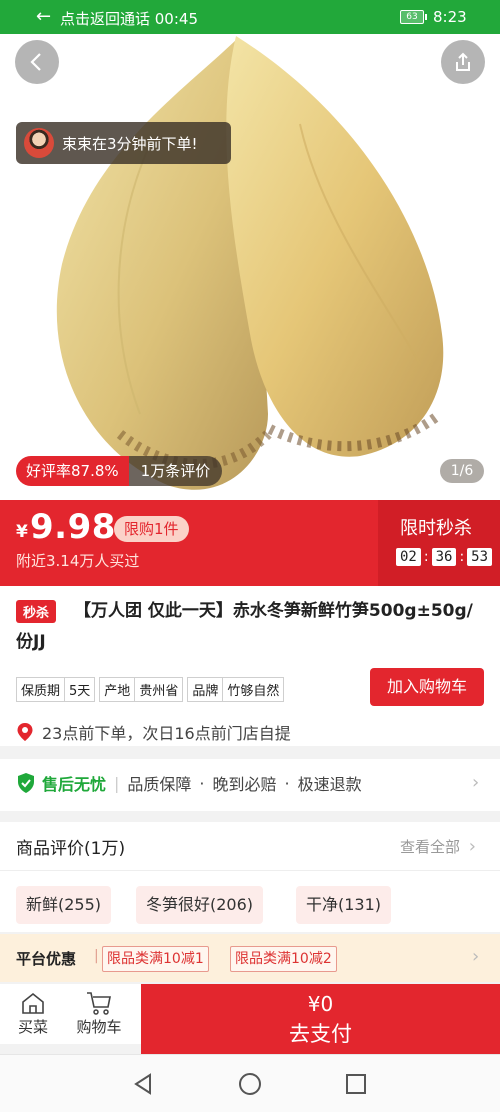 Image resolution: width=500 pixels, height=1112 pixels. Describe the element at coordinates (151, 529) in the screenshot. I see `purchase-limit-badge: 限购1件` at that location.